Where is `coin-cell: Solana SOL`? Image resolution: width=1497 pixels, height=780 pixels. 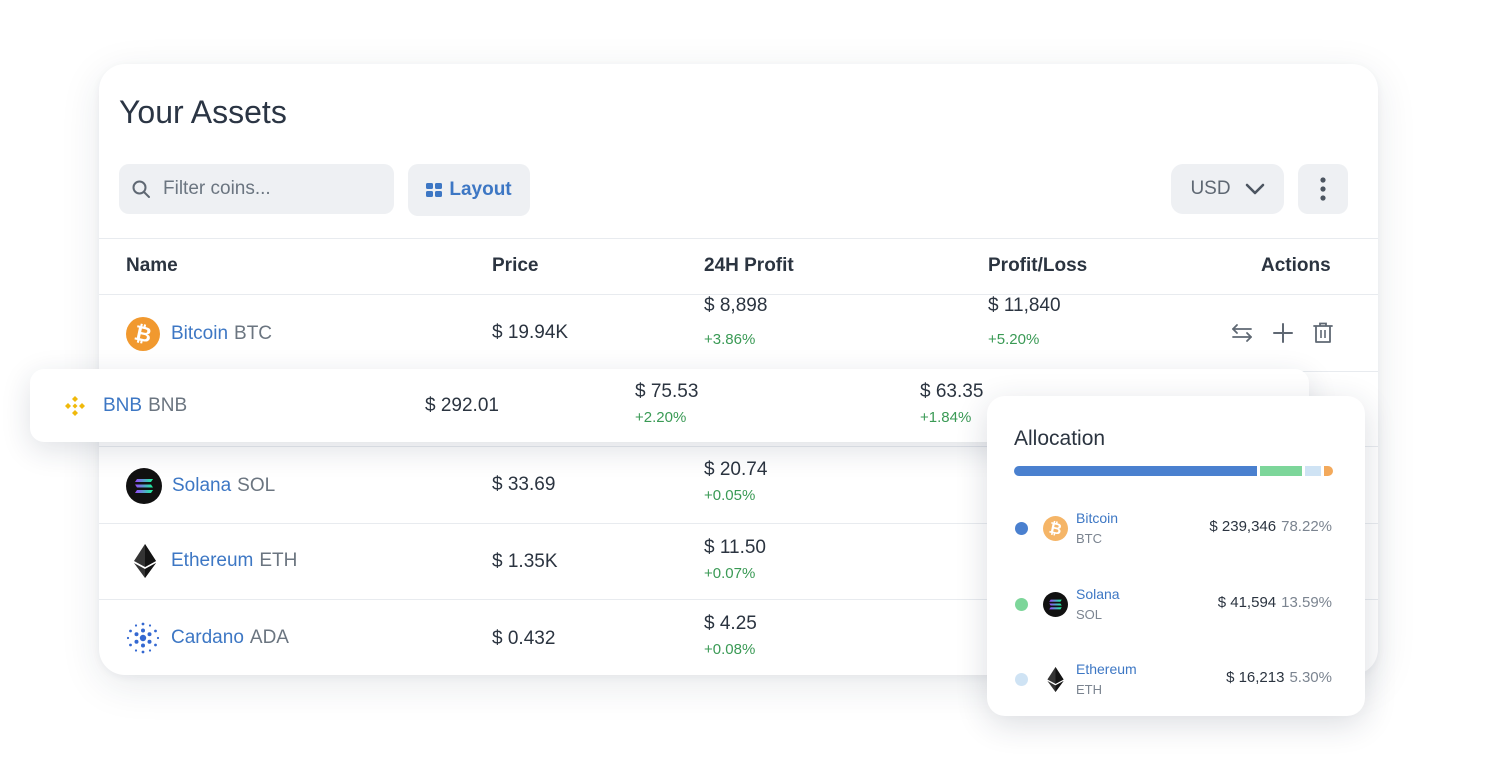 coin-cell: Solana SOL is located at coordinates (200, 486).